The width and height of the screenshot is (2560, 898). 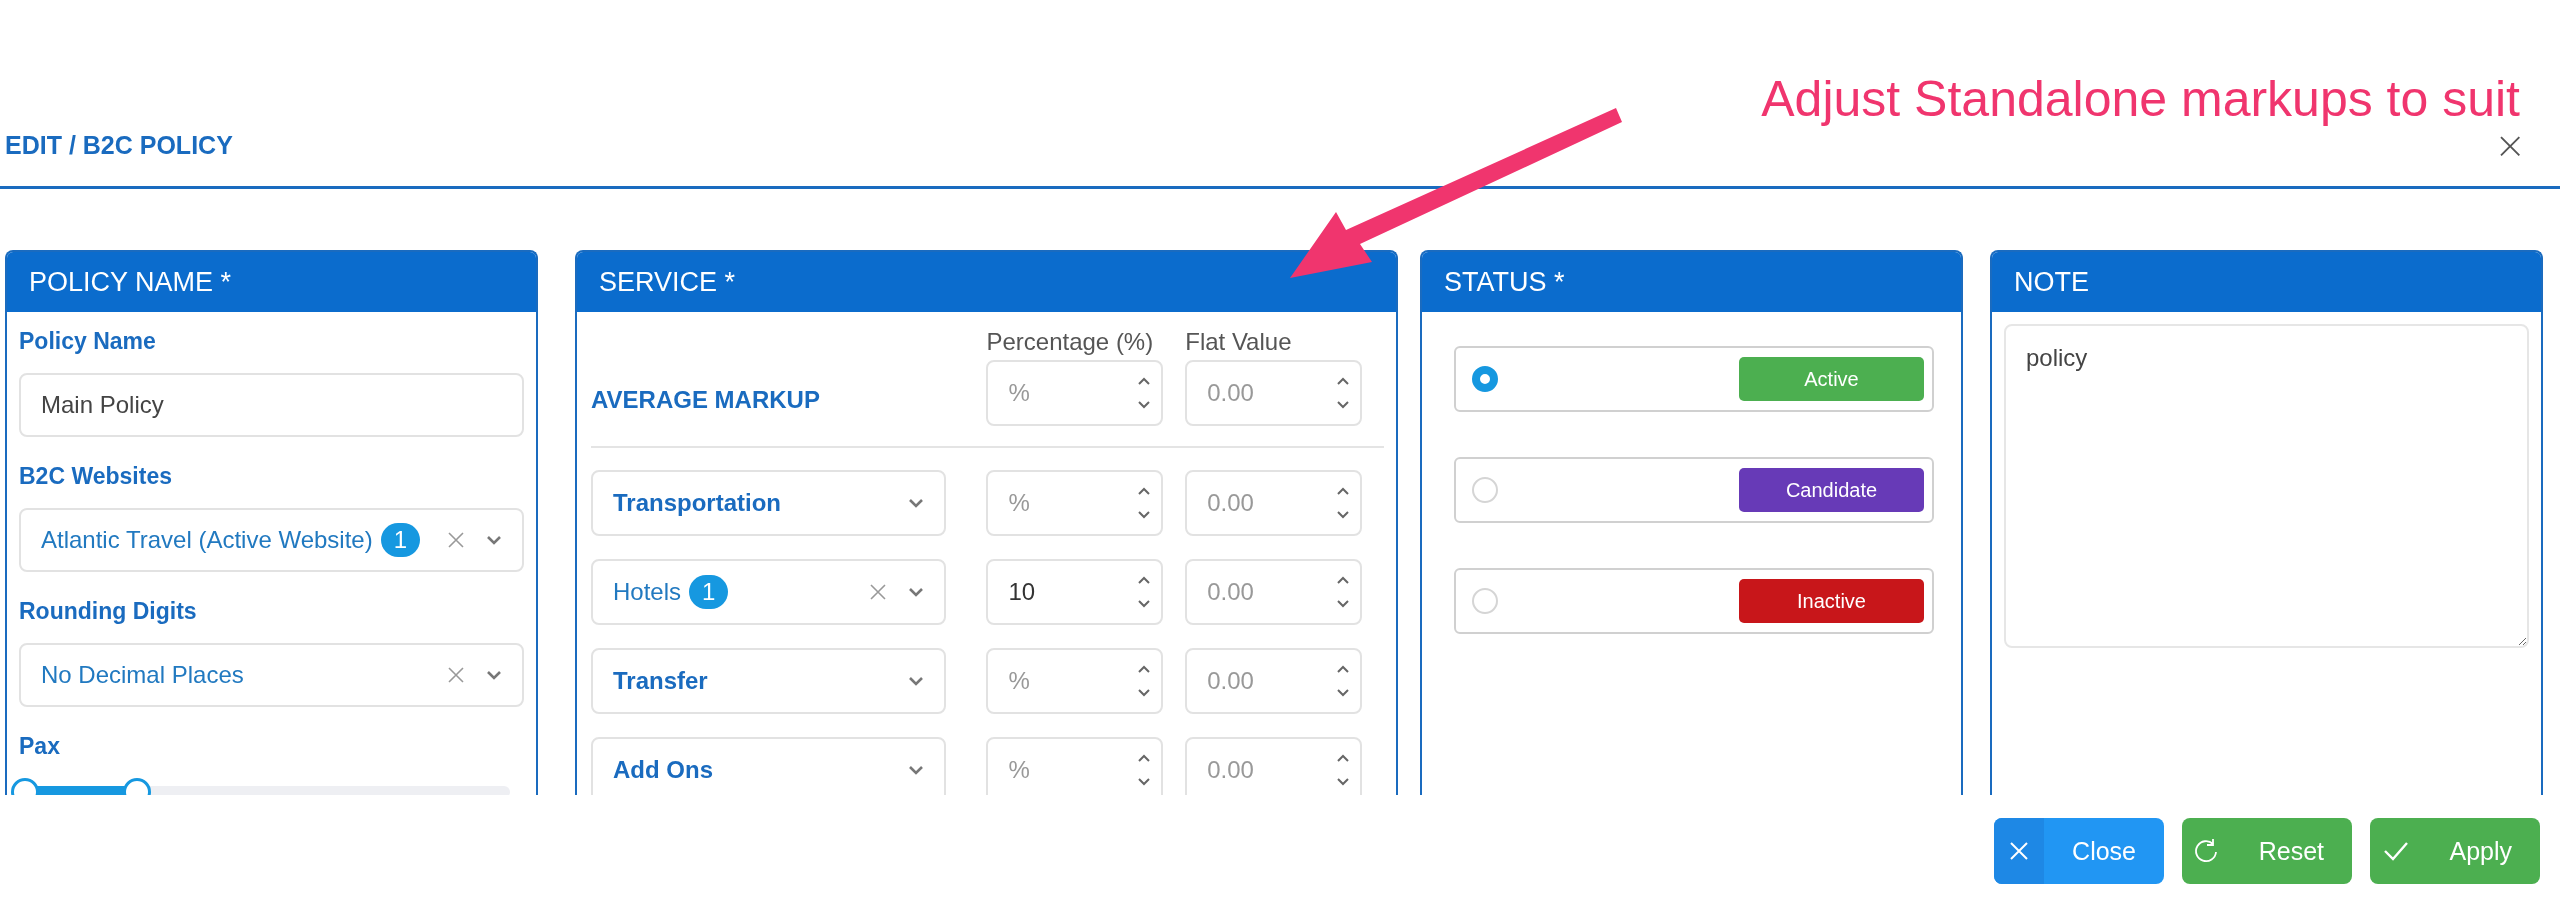 What do you see at coordinates (88, 341) in the screenshot?
I see `field-label: Policy Name` at bounding box center [88, 341].